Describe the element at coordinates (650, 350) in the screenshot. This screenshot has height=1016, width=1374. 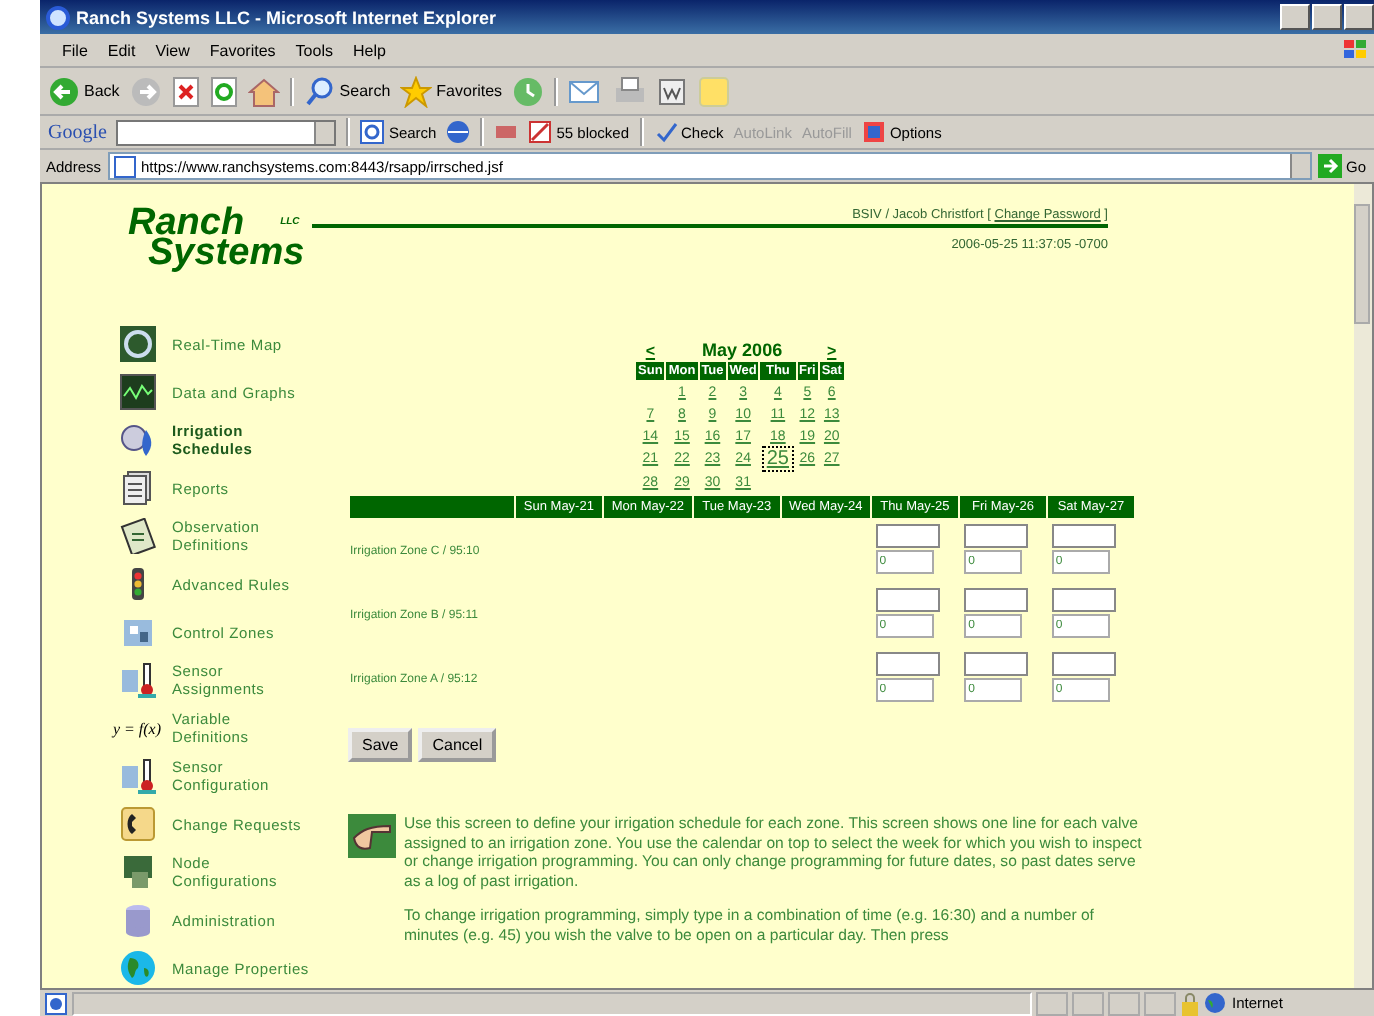
I see `previous-month-link: <` at that location.